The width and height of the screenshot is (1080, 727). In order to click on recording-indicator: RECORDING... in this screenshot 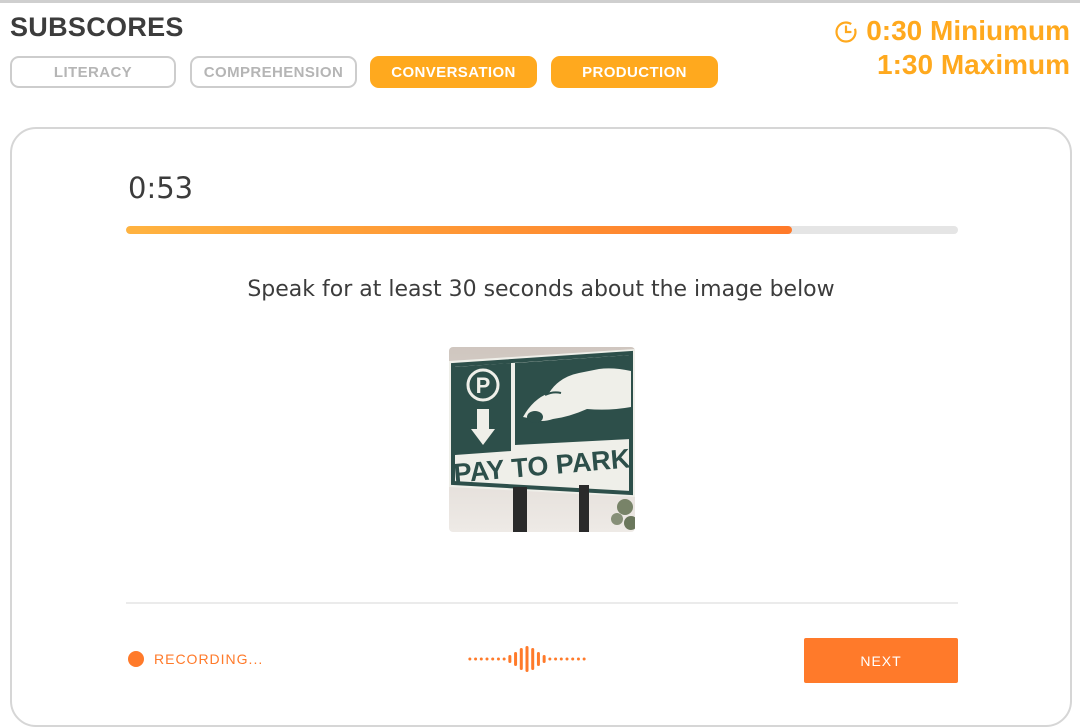, I will do `click(195, 659)`.